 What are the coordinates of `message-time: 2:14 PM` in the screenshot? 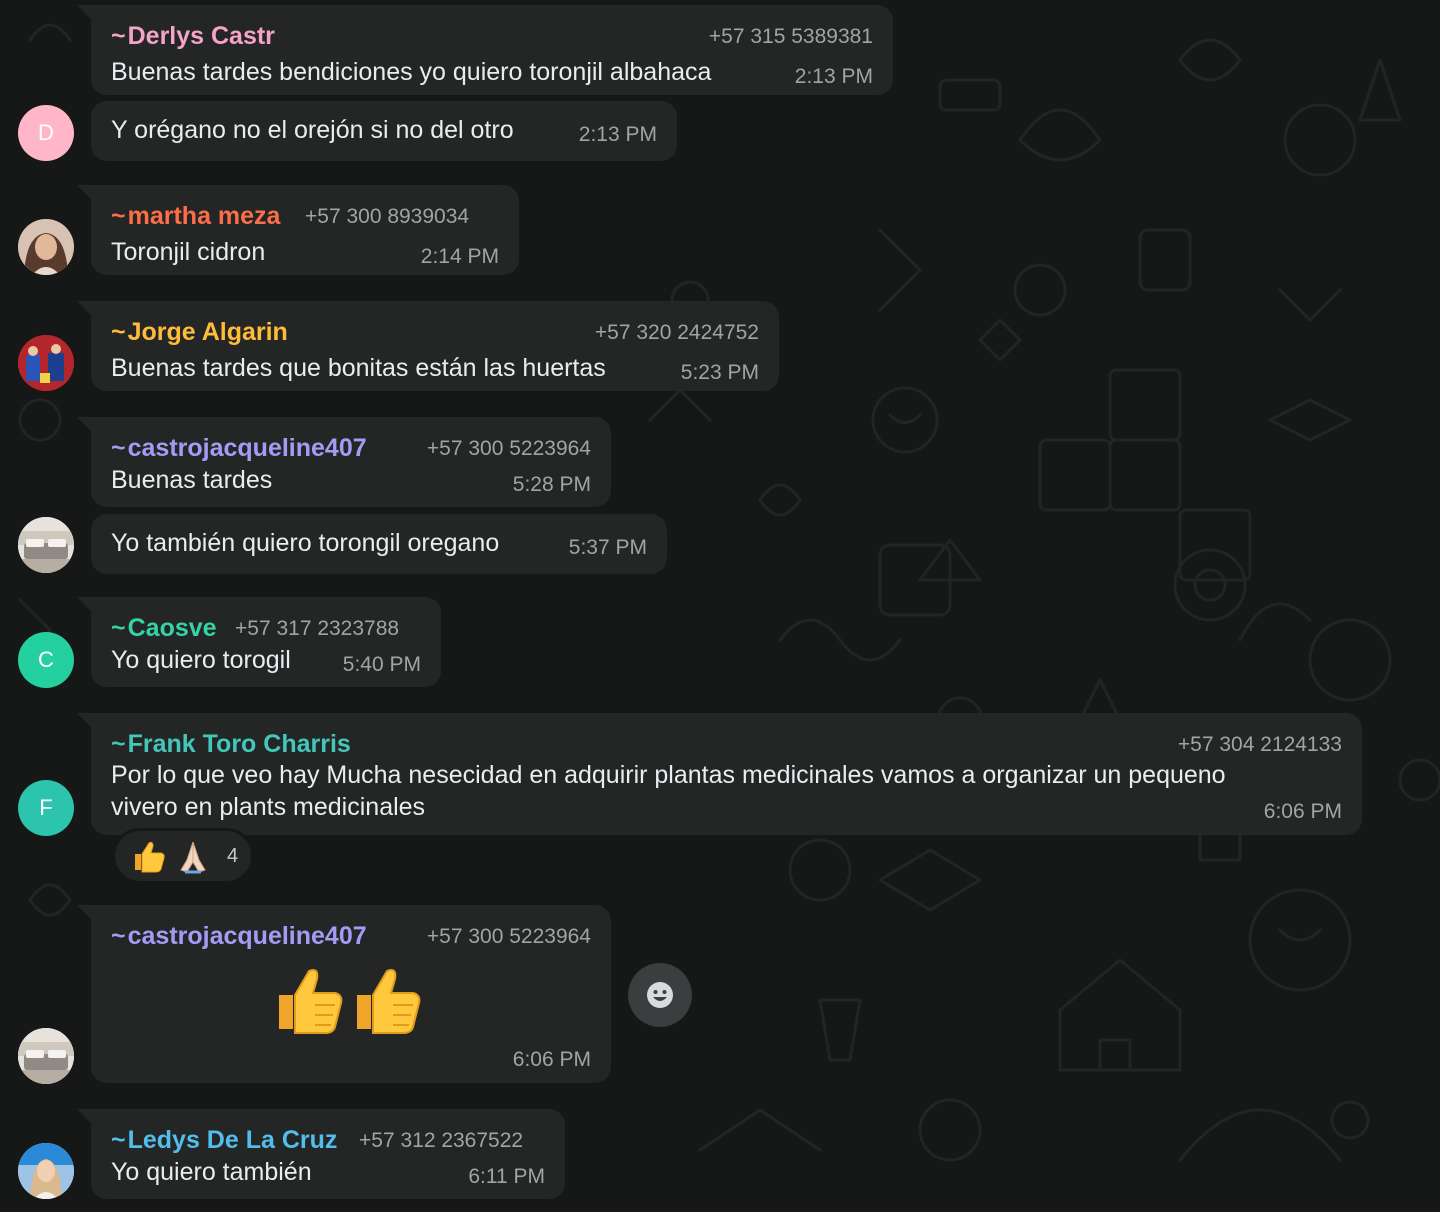 It's located at (459, 256).